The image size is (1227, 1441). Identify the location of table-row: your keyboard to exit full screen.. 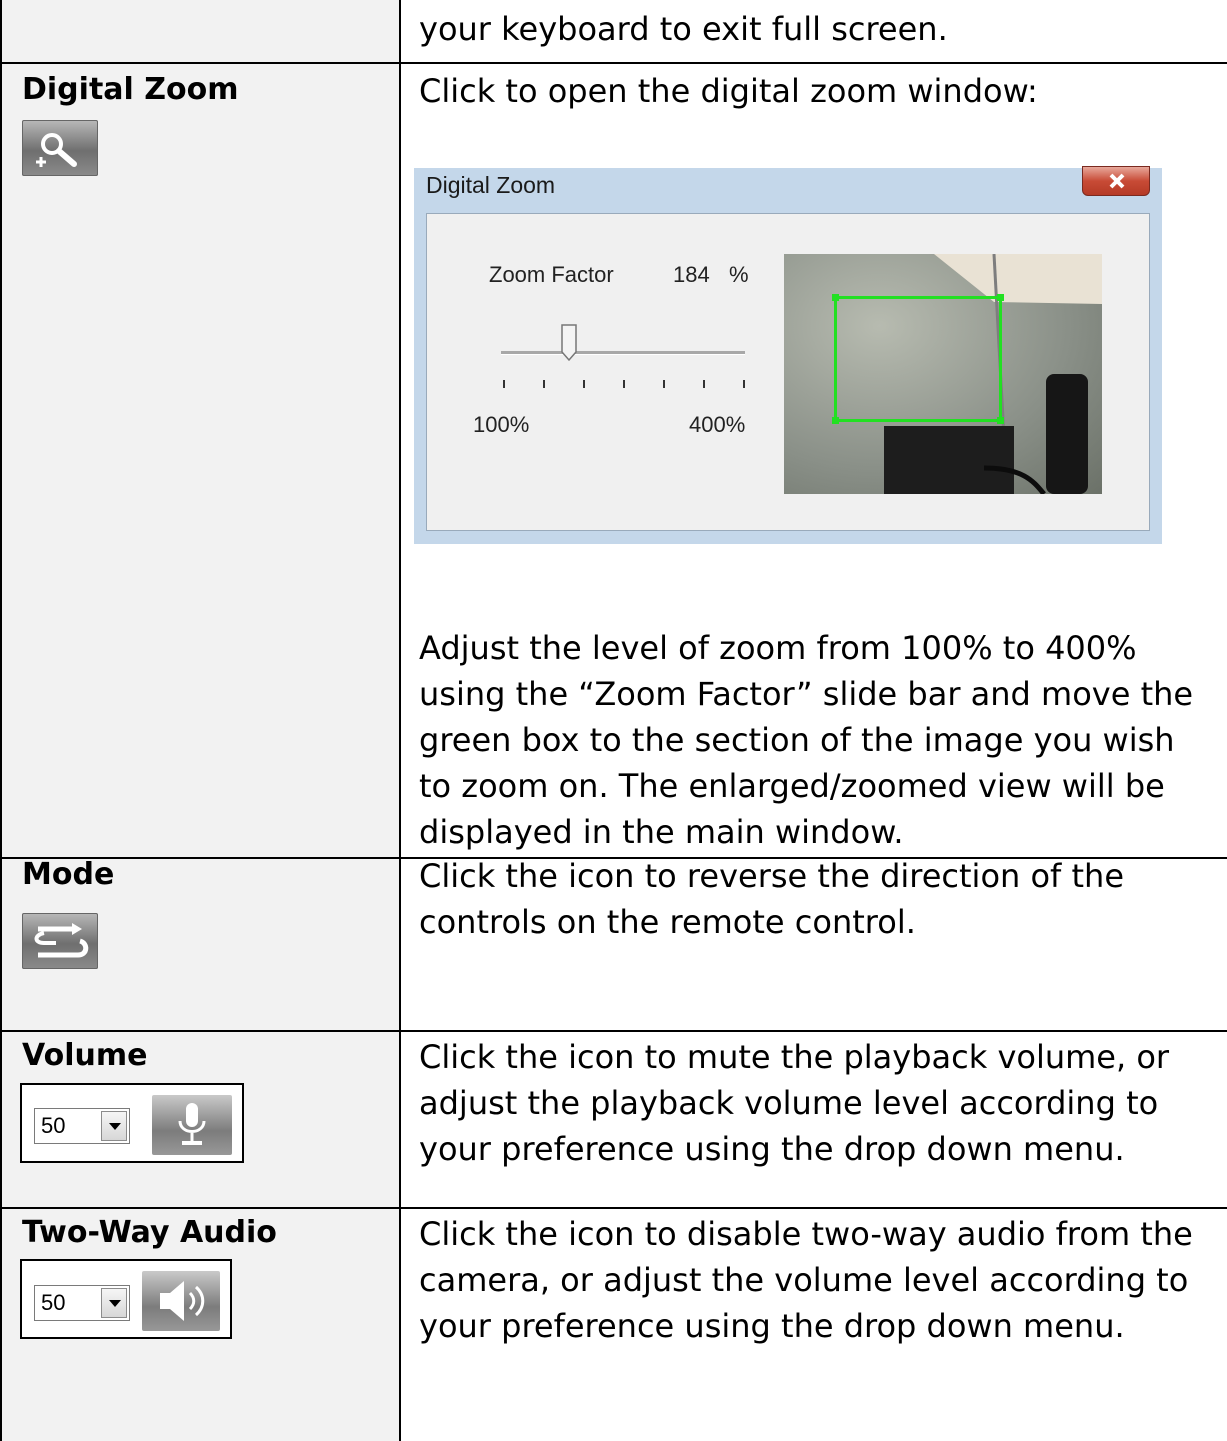
(613, 31).